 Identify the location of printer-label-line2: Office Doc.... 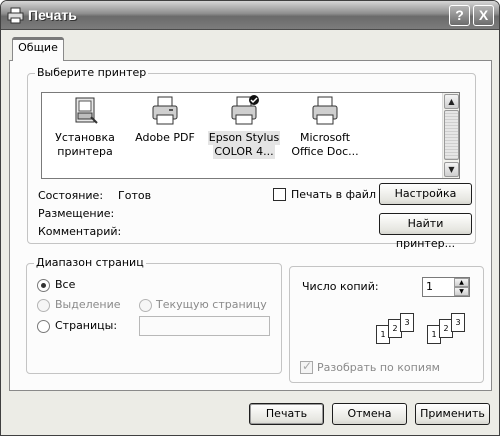
(325, 151).